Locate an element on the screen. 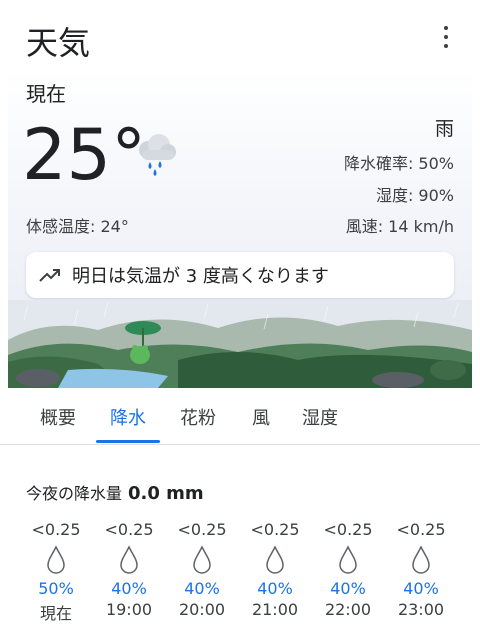 This screenshot has height=640, width=480. hourly-precip-item: <0.25 50% 現在 is located at coordinates (56, 572).